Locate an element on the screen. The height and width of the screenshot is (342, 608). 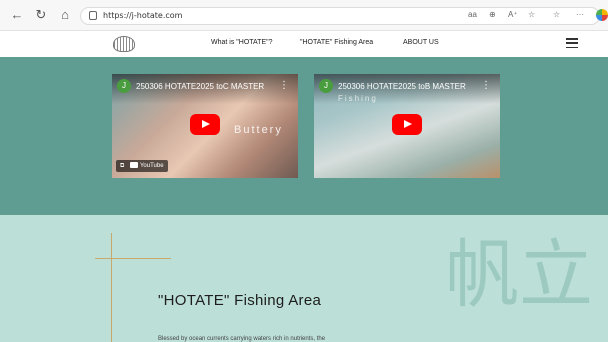
text-size-icon: A⁺ is located at coordinates (513, 14).